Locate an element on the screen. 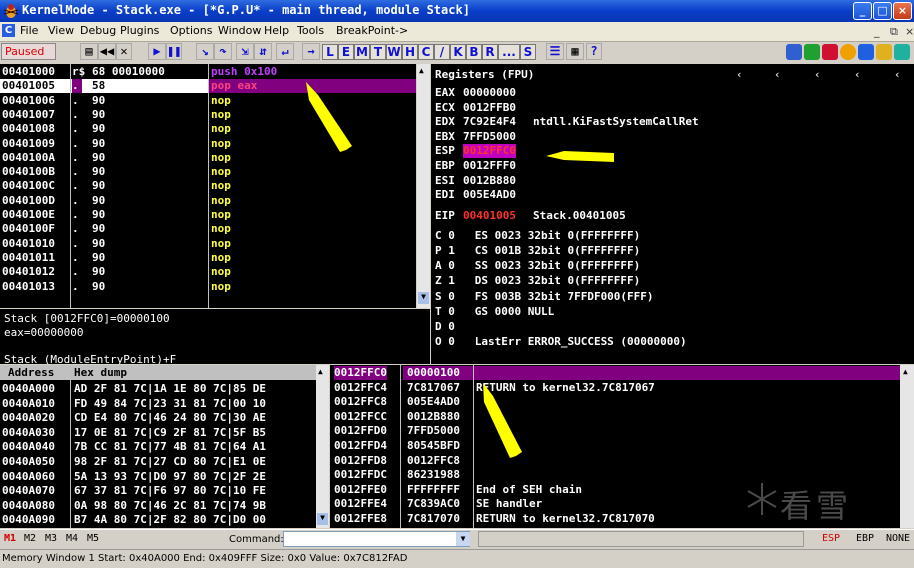  menu-tools: Tools is located at coordinates (310, 30).